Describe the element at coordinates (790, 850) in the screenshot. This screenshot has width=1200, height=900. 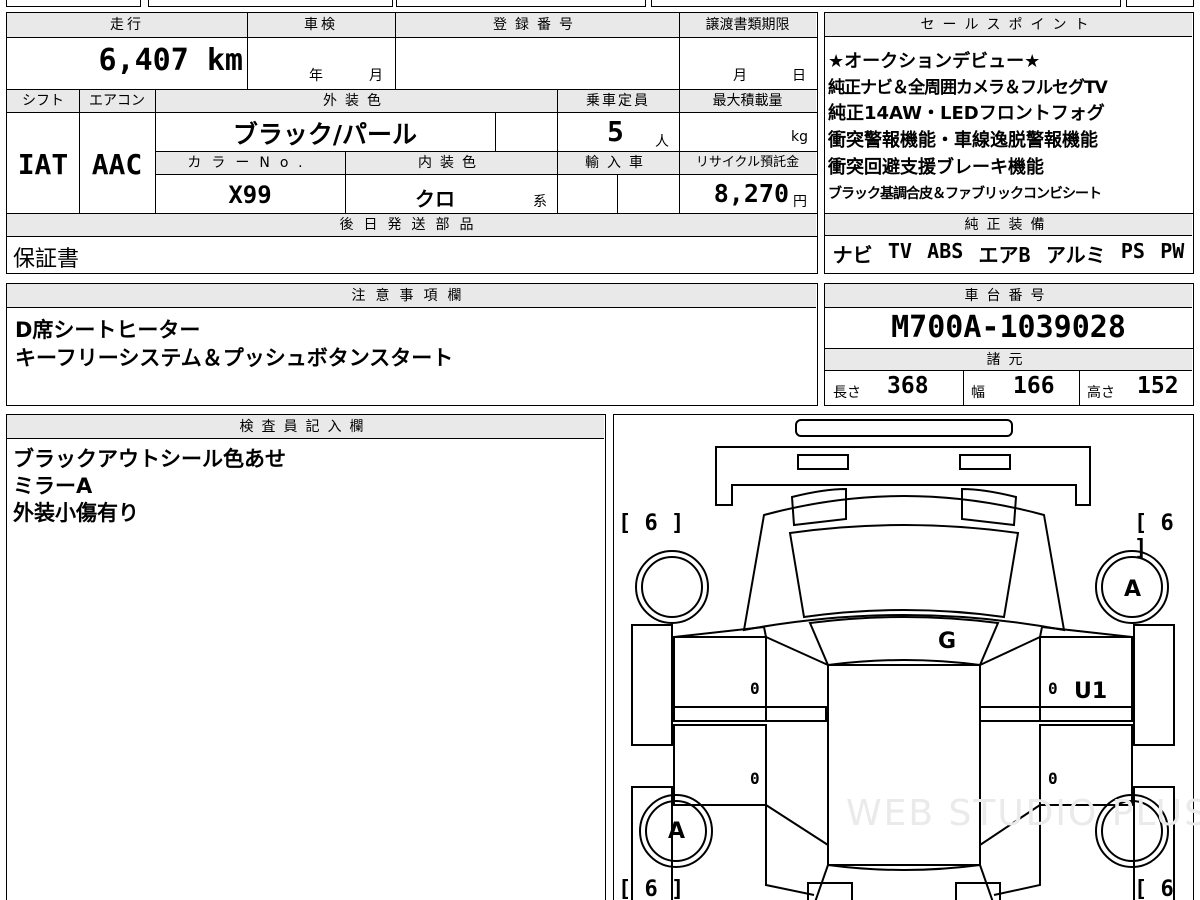
I see `left-rear-quarter` at that location.